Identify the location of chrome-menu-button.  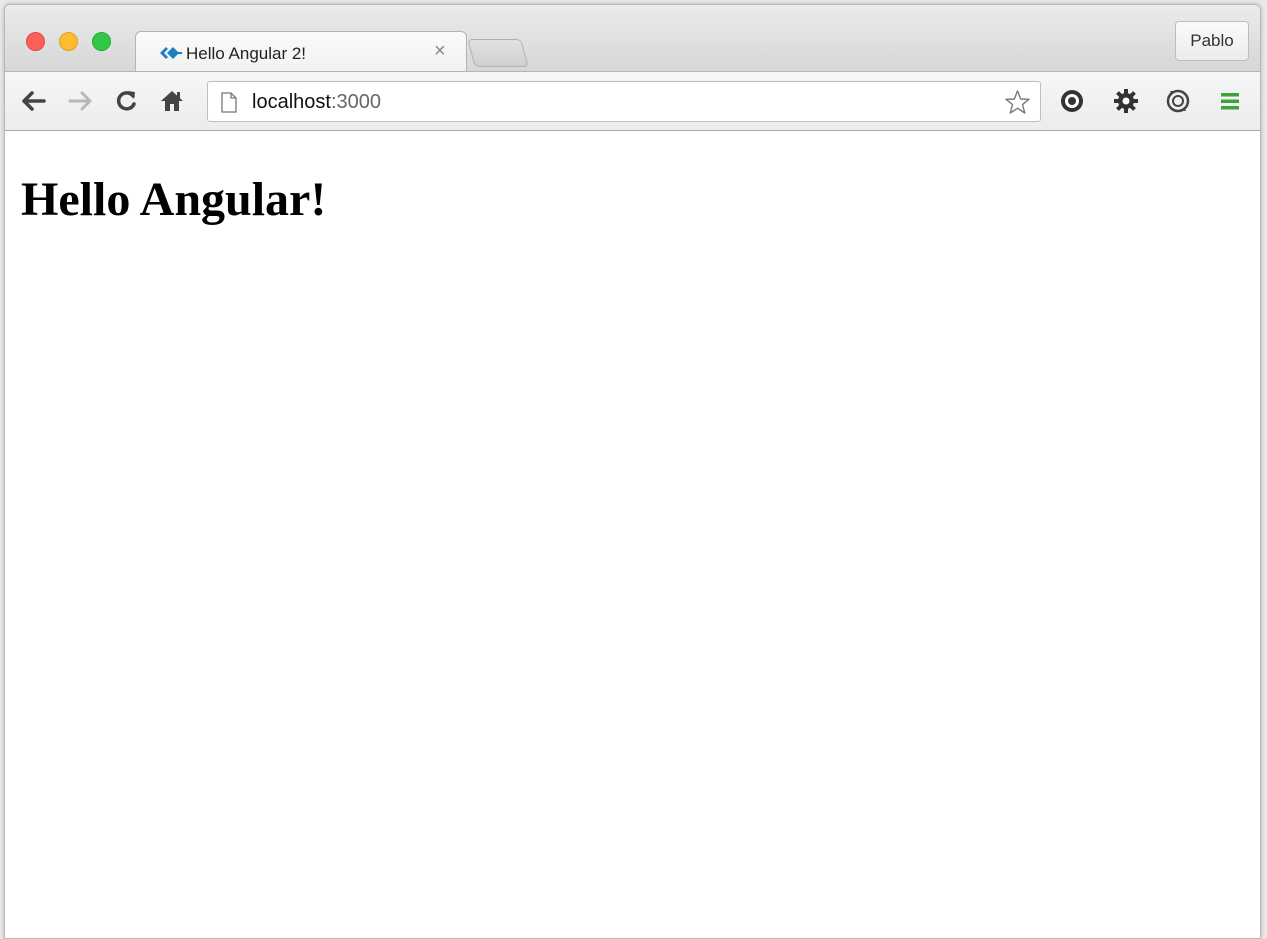
(1230, 101).